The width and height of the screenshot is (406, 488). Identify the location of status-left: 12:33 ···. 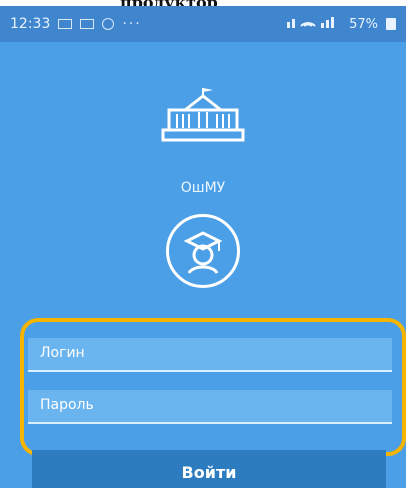
(76, 24).